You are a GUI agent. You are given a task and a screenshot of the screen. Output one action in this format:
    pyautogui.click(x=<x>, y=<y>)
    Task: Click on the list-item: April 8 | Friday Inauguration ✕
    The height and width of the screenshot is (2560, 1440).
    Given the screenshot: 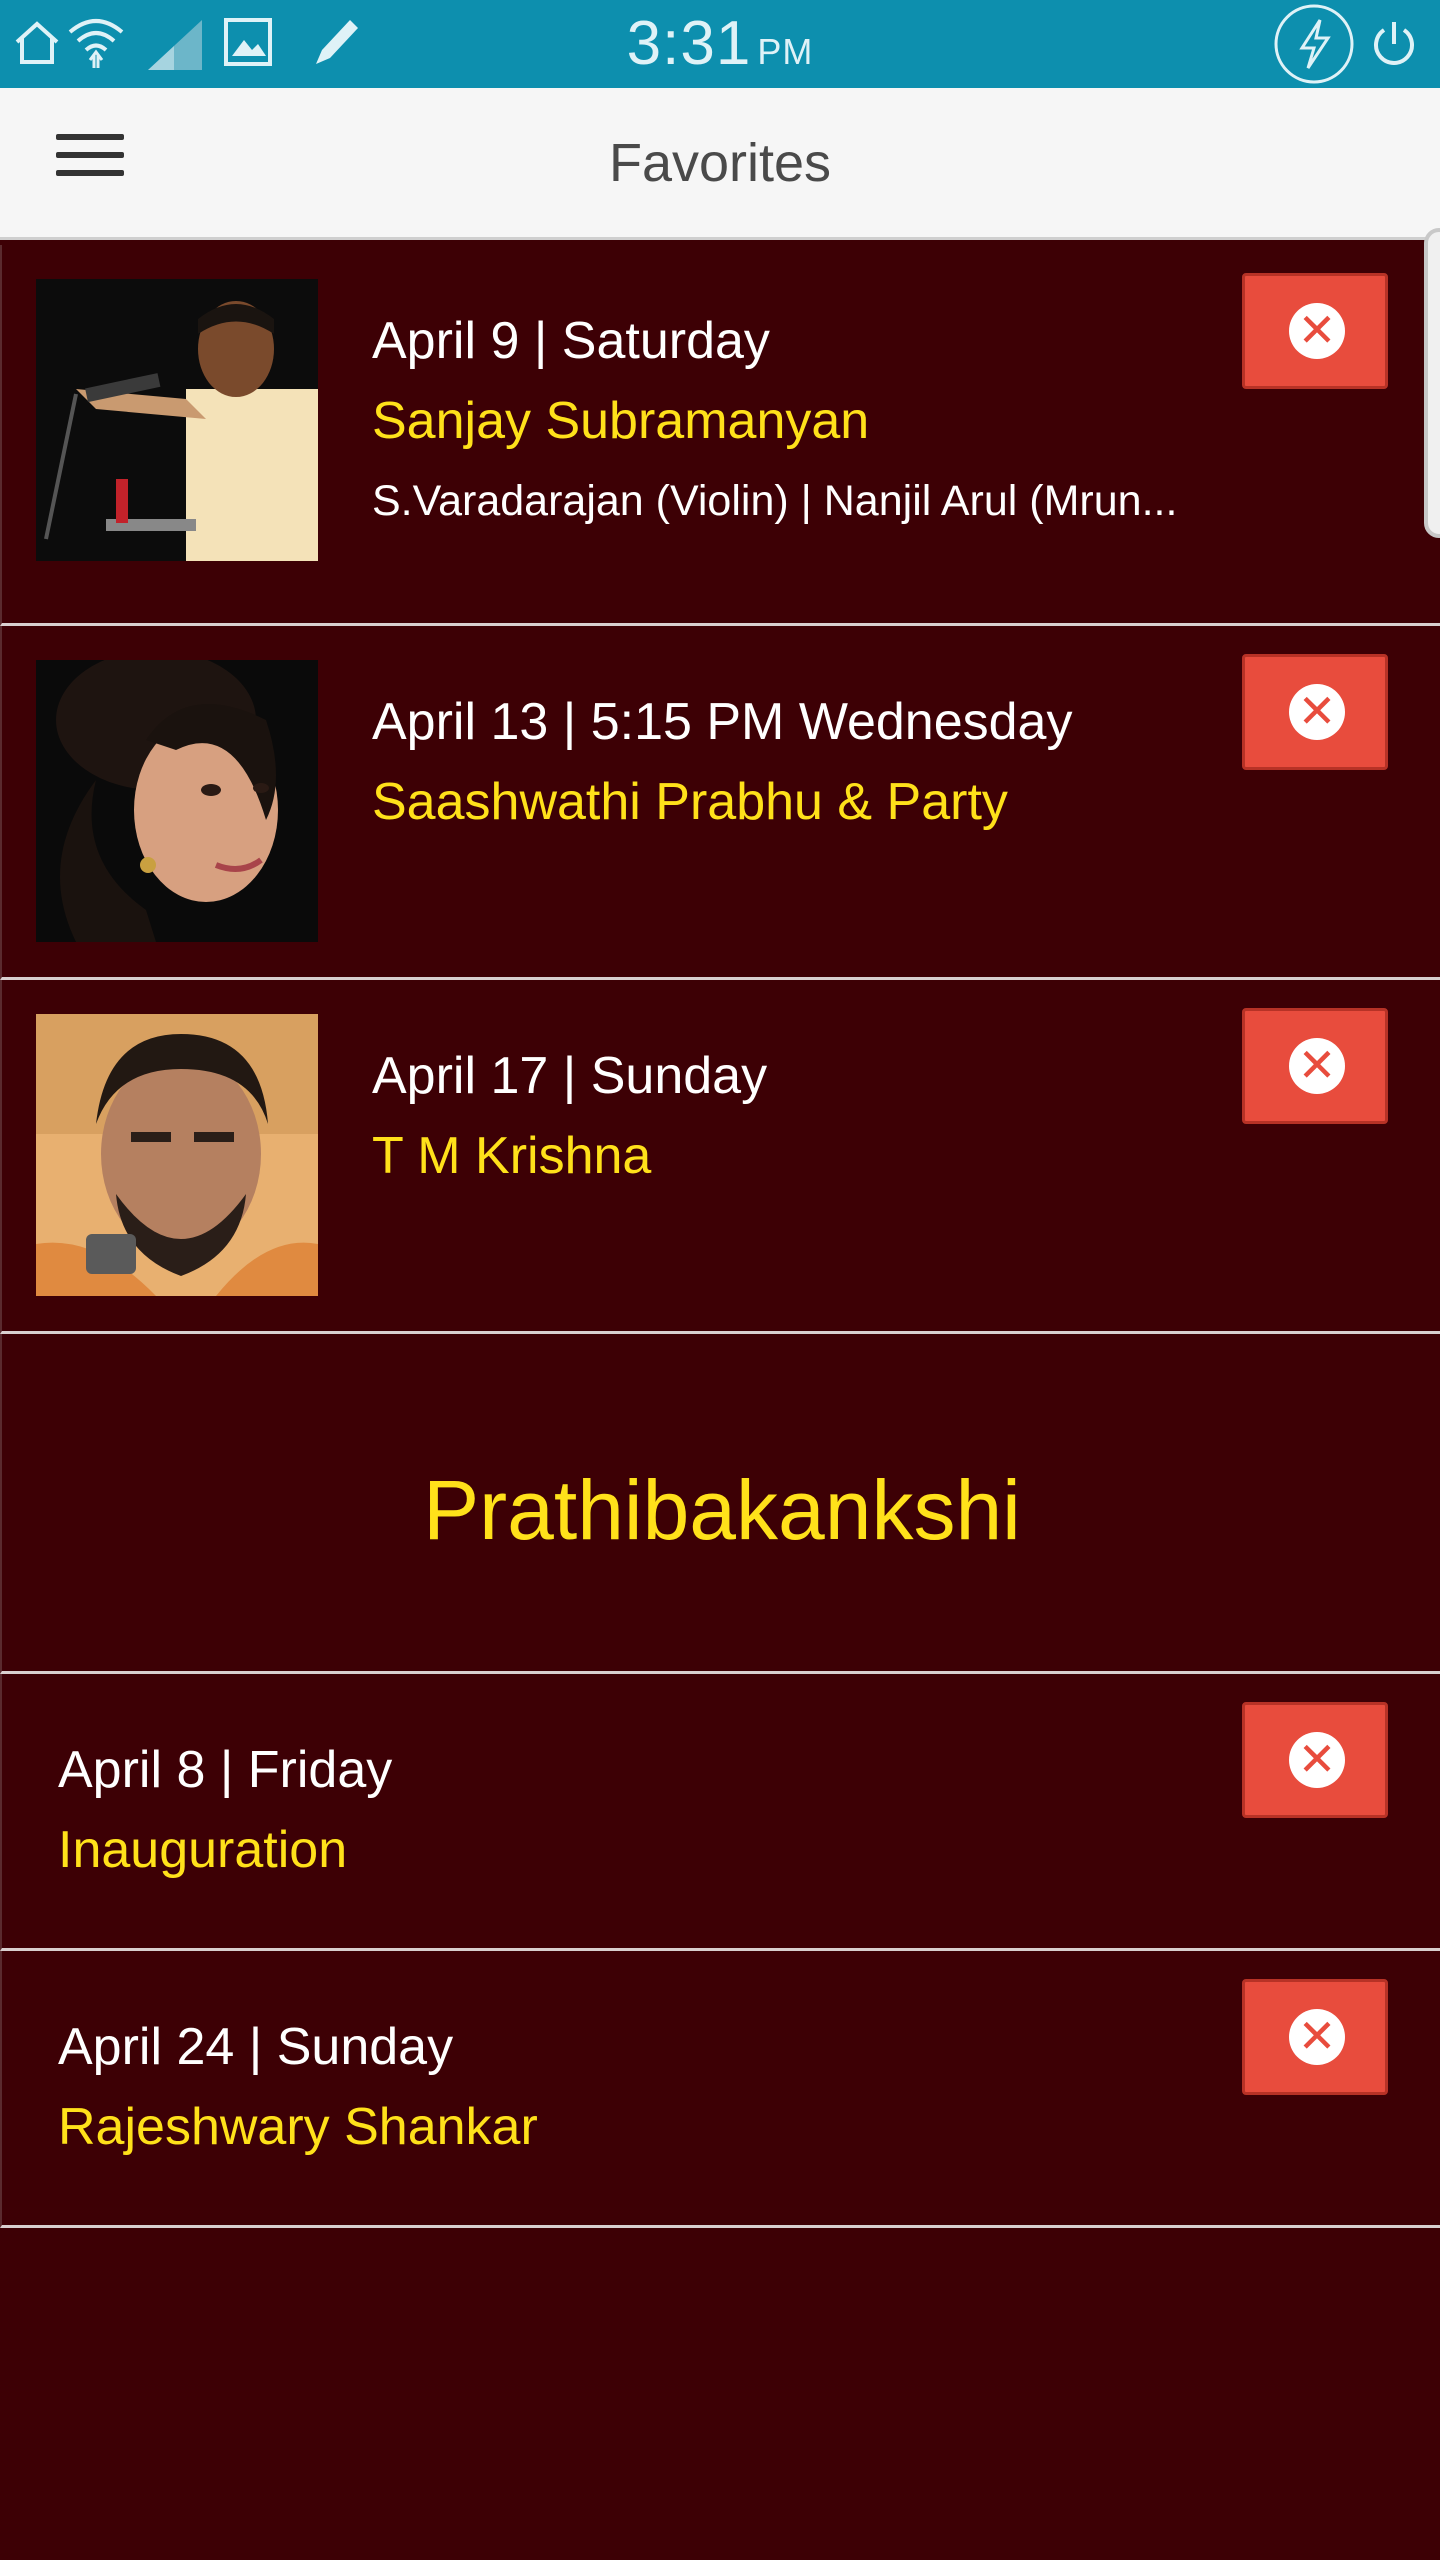 What is the action you would take?
    pyautogui.click(x=720, y=1812)
    